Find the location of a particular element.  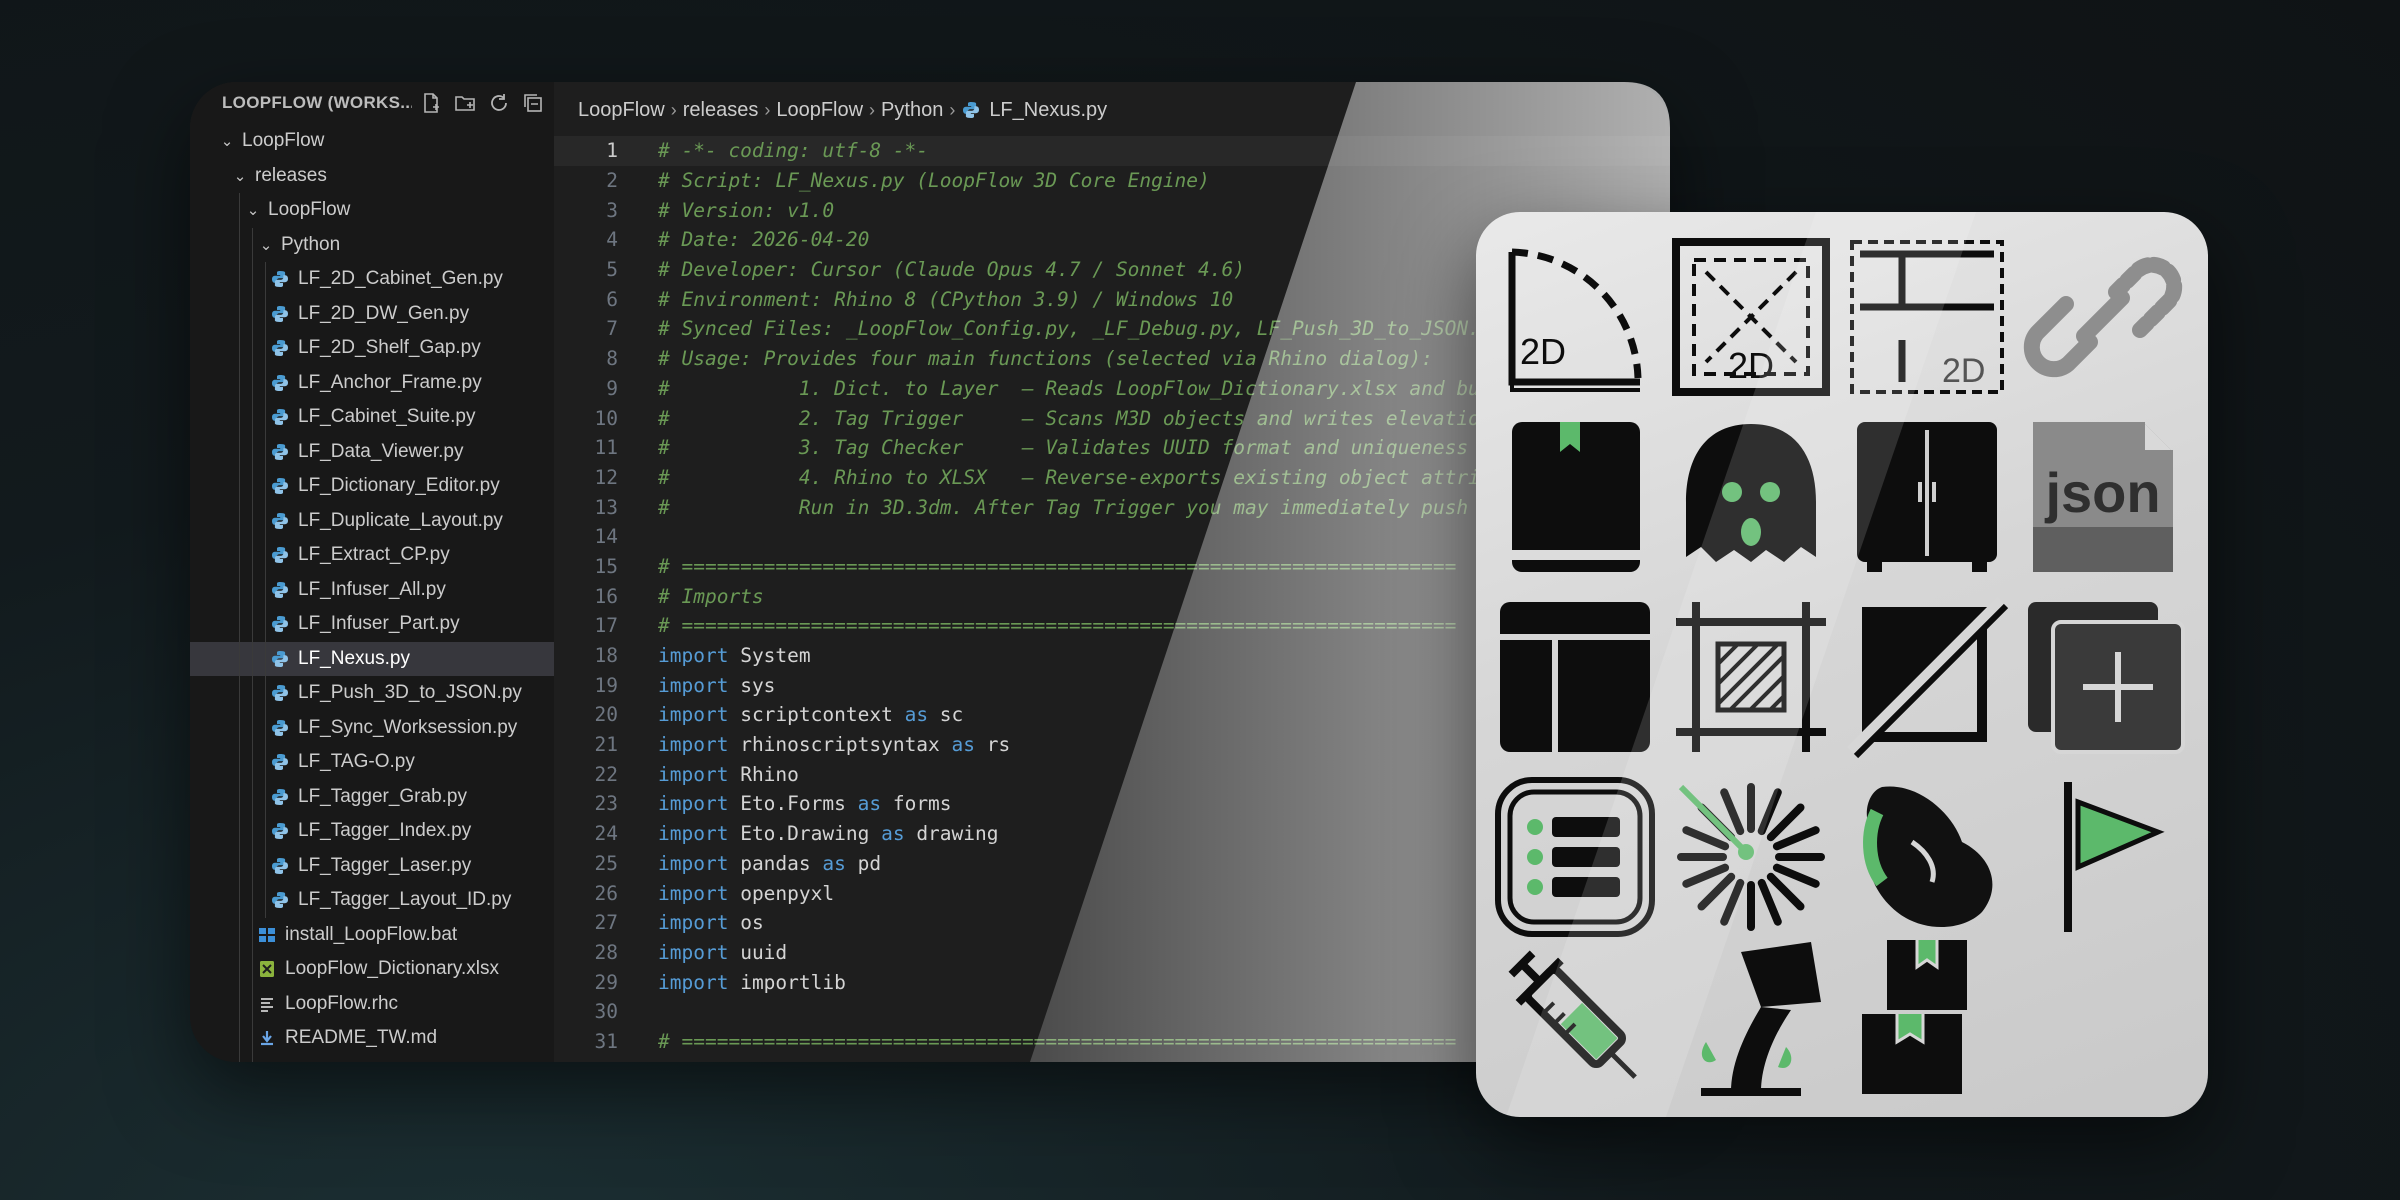

breadcrumb-item: LF_Nexus.py is located at coordinates (1048, 110).